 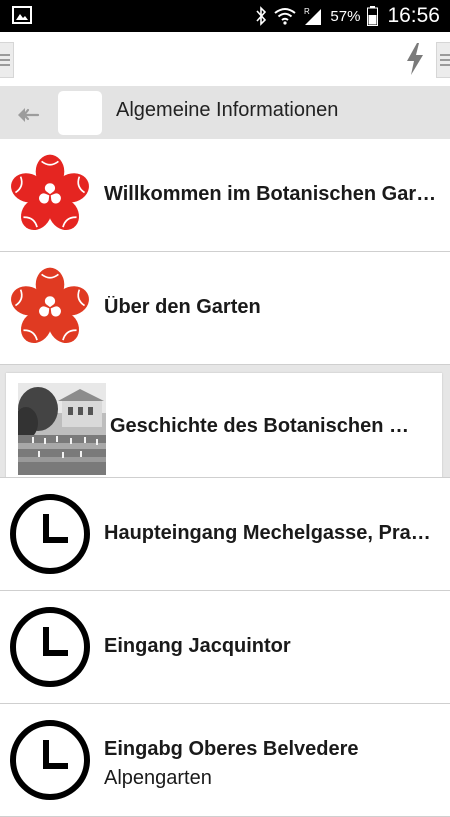 What do you see at coordinates (80, 113) in the screenshot?
I see `header-thumbnail` at bounding box center [80, 113].